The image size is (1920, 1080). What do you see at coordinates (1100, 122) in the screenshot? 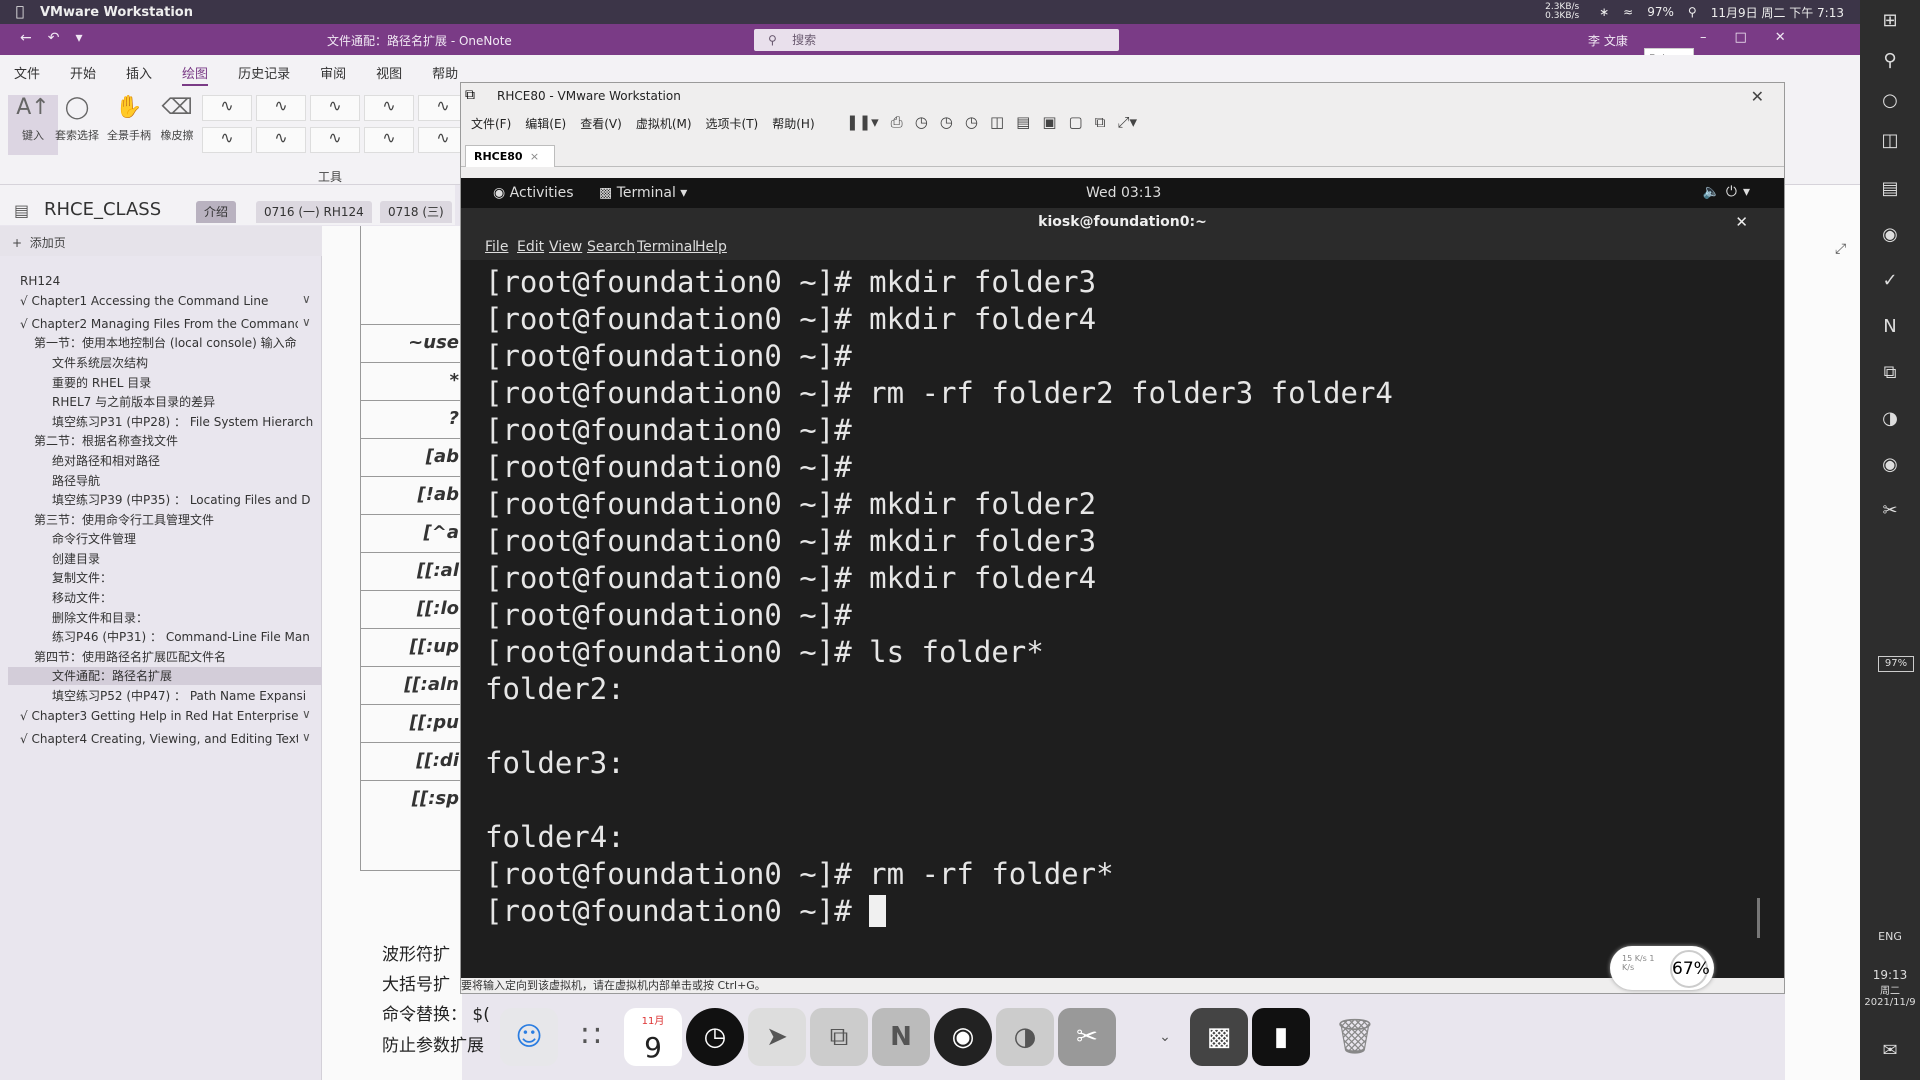
I see `console-icon: ⧉` at bounding box center [1100, 122].